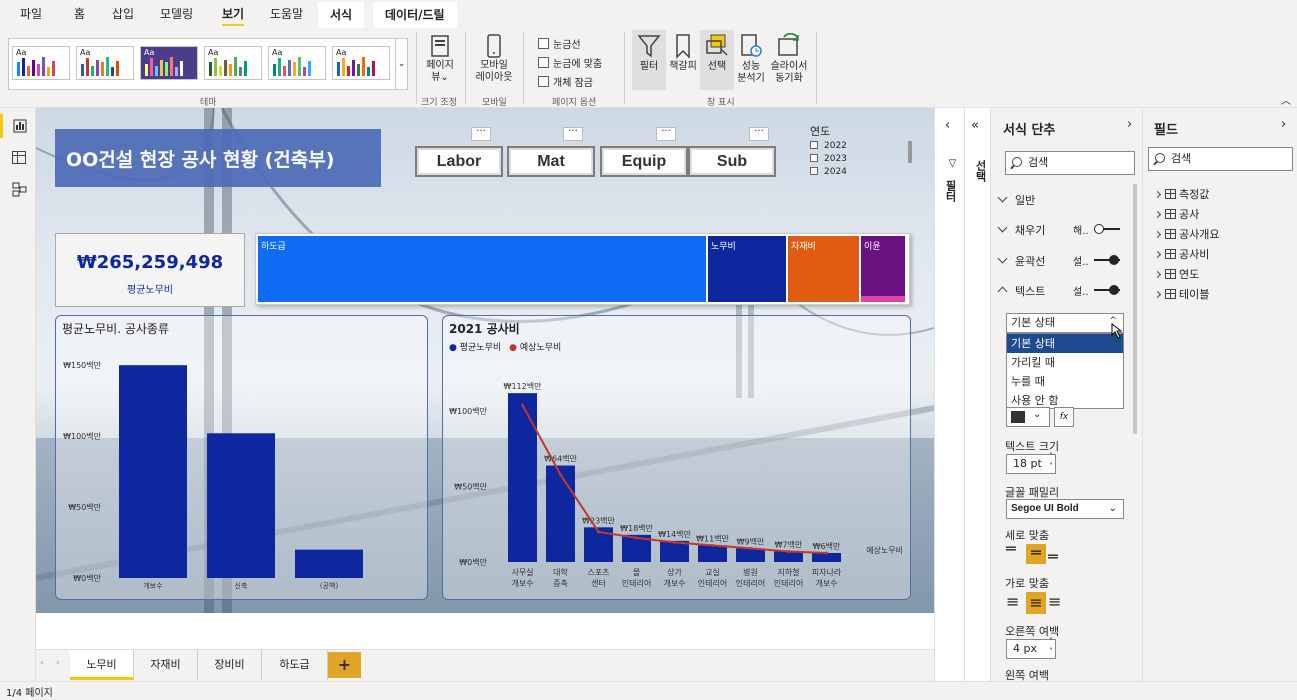 This screenshot has width=1297, height=700. Describe the element at coordinates (19, 159) in the screenshot. I see `data-view-icon` at that location.